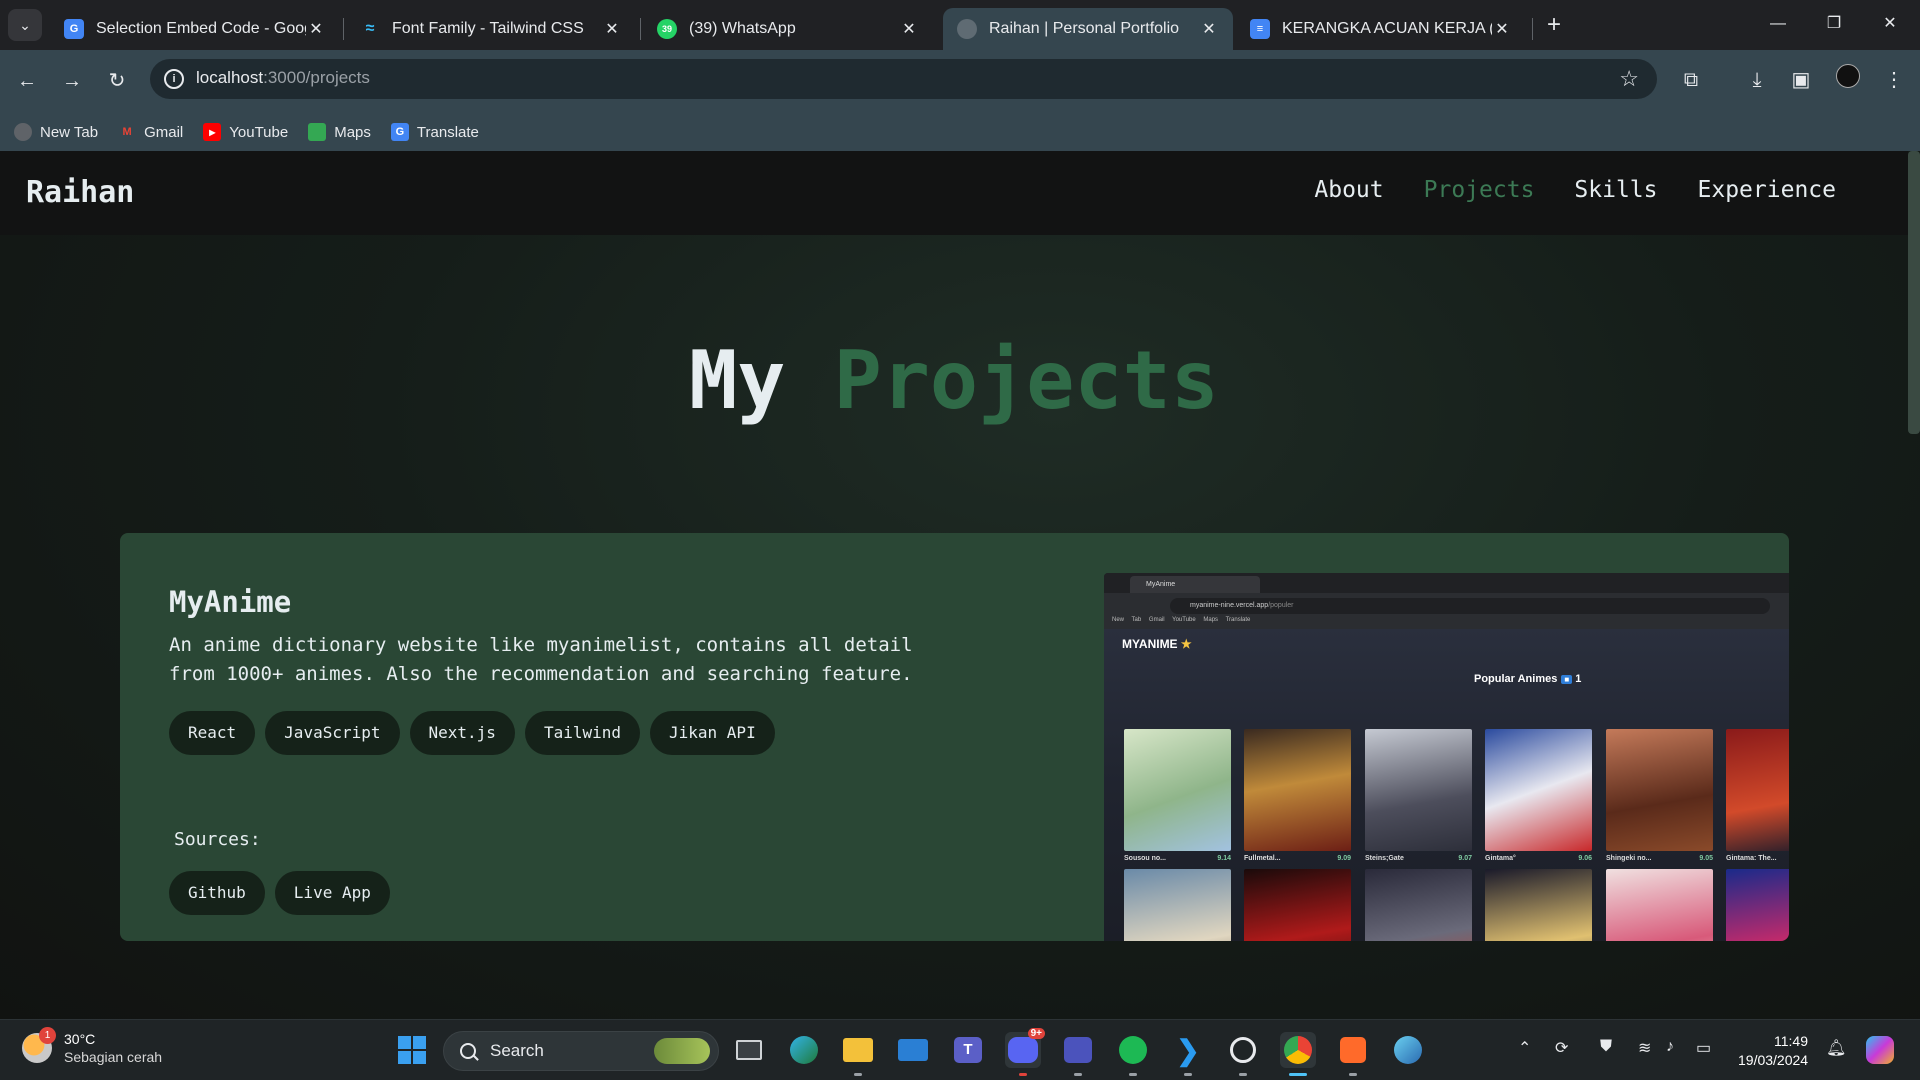 This screenshot has width=1920, height=1080. Describe the element at coordinates (1353, 1054) in the screenshot. I see `sublime-icon` at that location.